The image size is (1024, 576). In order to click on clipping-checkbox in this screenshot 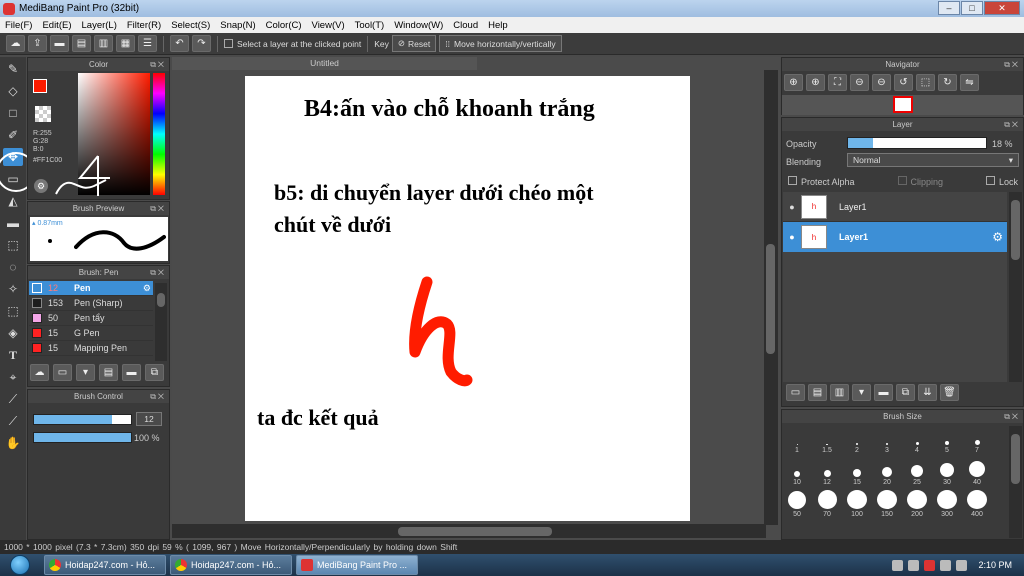, I will do `click(902, 180)`.